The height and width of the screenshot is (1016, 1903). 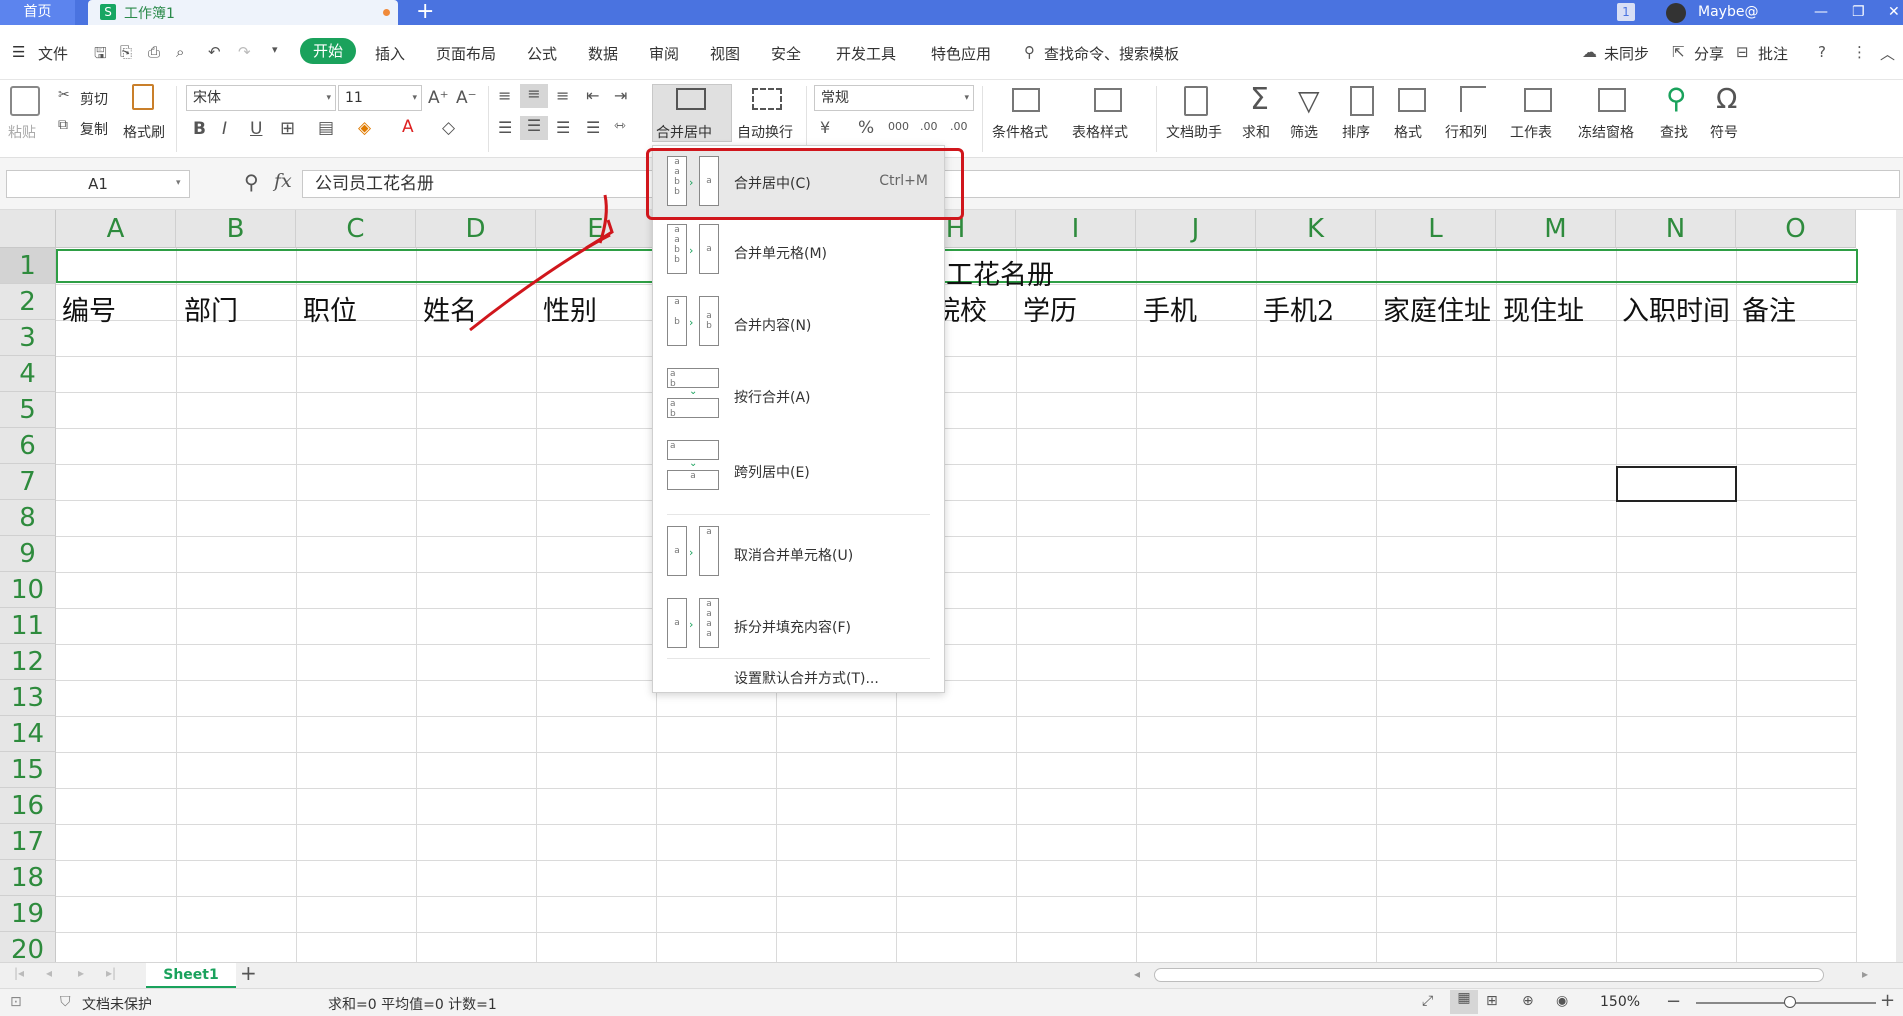 I want to click on selection-stats: 求和=0 平均值=0 计数=1, so click(x=412, y=1005).